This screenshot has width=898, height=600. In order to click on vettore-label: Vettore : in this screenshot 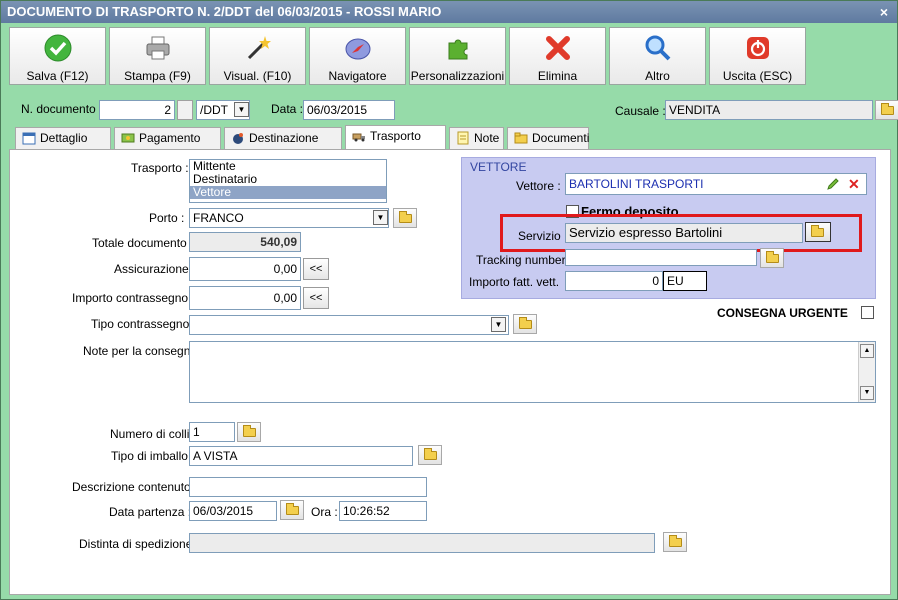, I will do `click(538, 186)`.